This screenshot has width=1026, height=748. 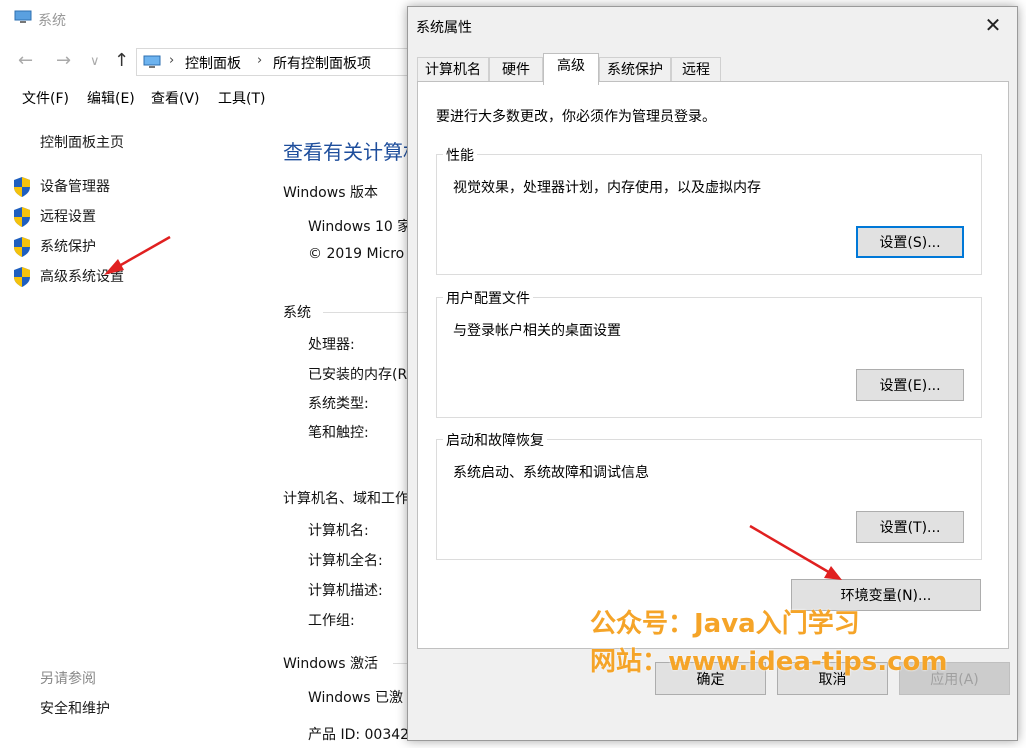 What do you see at coordinates (241, 98) in the screenshot?
I see `menu-tools: 工具(T)` at bounding box center [241, 98].